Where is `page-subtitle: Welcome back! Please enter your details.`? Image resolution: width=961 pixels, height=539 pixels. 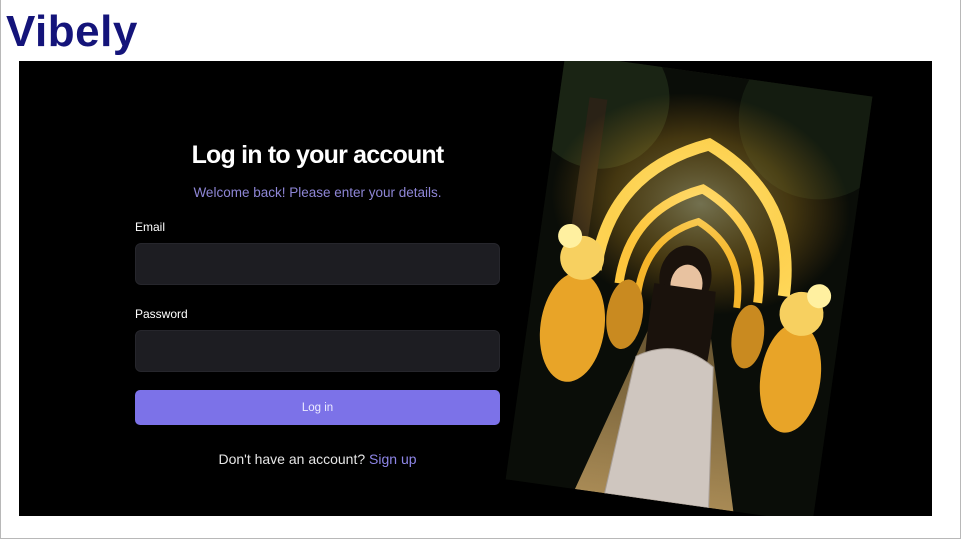
page-subtitle: Welcome back! Please enter your details. is located at coordinates (317, 192).